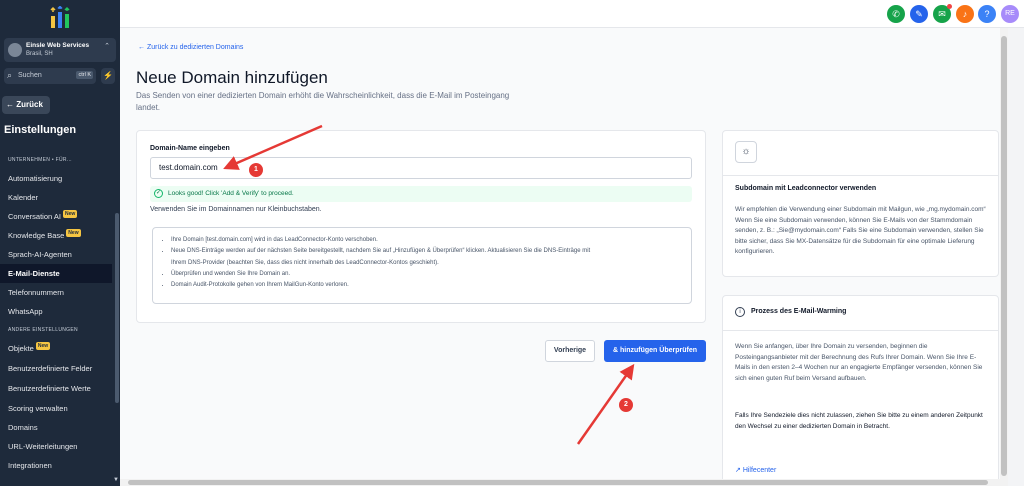  I want to click on sidebar-item-label: Knowledge Base, so click(36, 235).